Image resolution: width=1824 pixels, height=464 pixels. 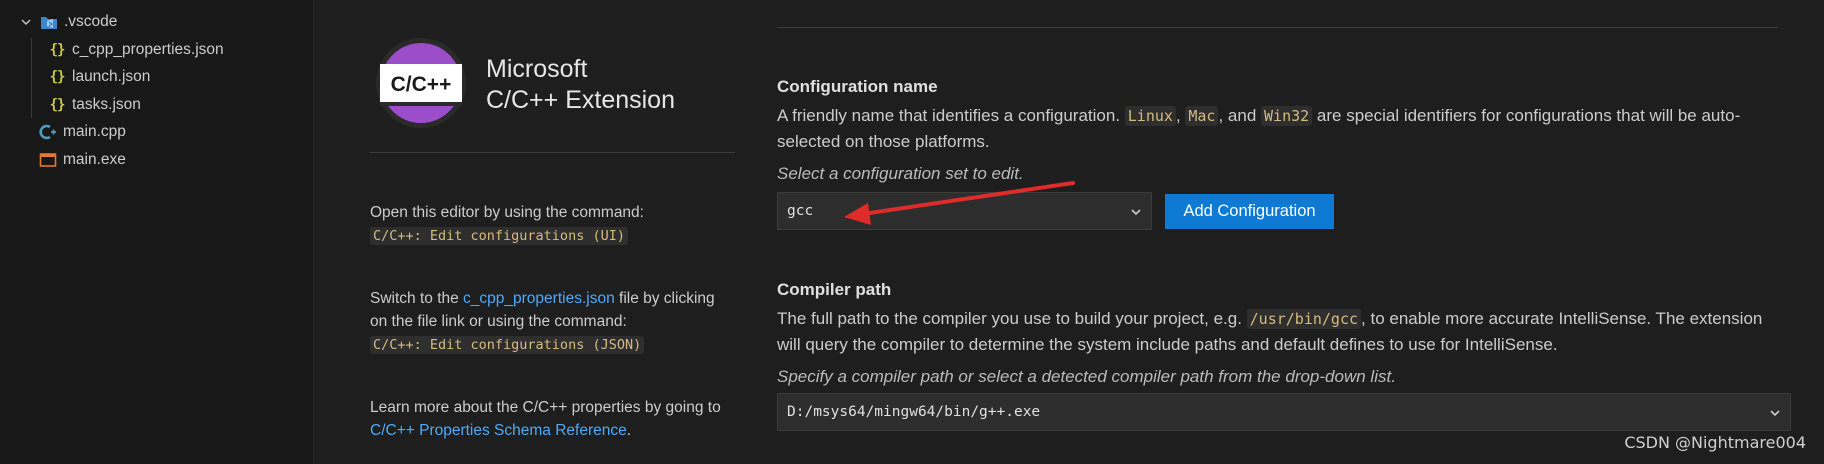 What do you see at coordinates (1202, 116) in the screenshot?
I see `code-mac: Mac` at bounding box center [1202, 116].